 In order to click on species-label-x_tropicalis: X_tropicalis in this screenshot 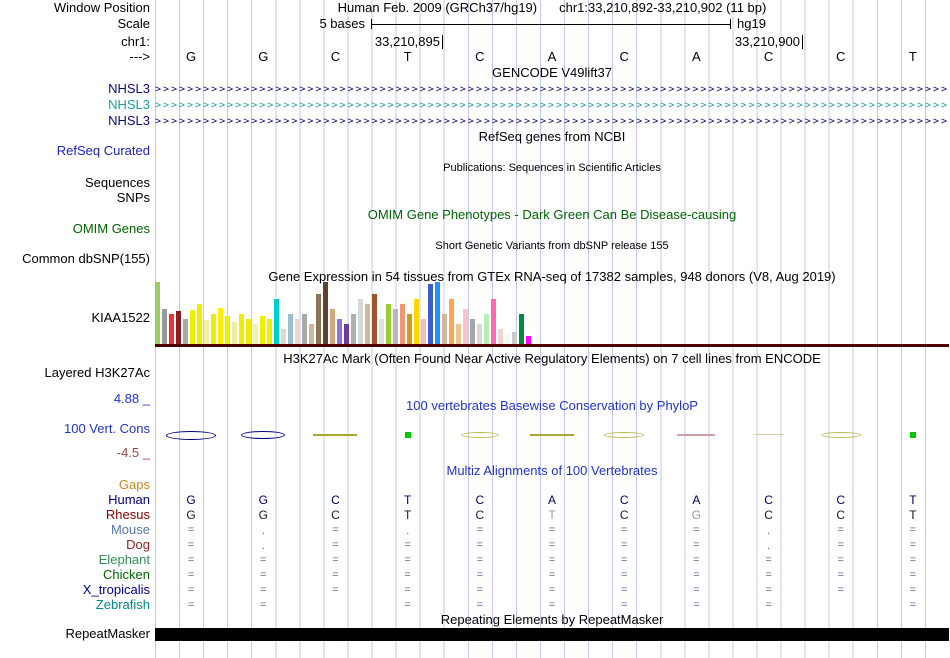, I will do `click(75, 590)`.